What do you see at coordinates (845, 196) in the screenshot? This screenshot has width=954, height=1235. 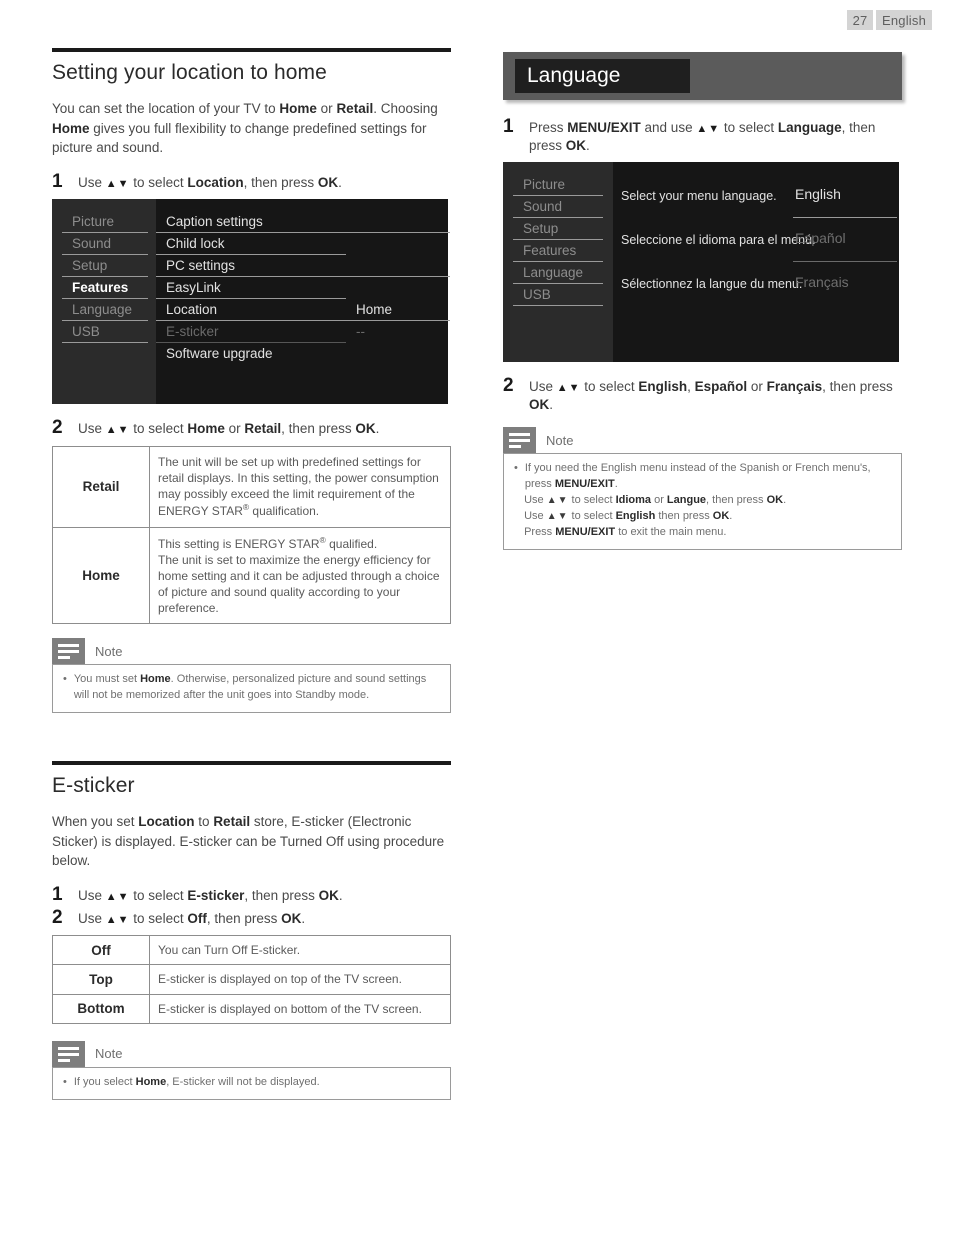 I see `tv-menu-language-option: English` at bounding box center [845, 196].